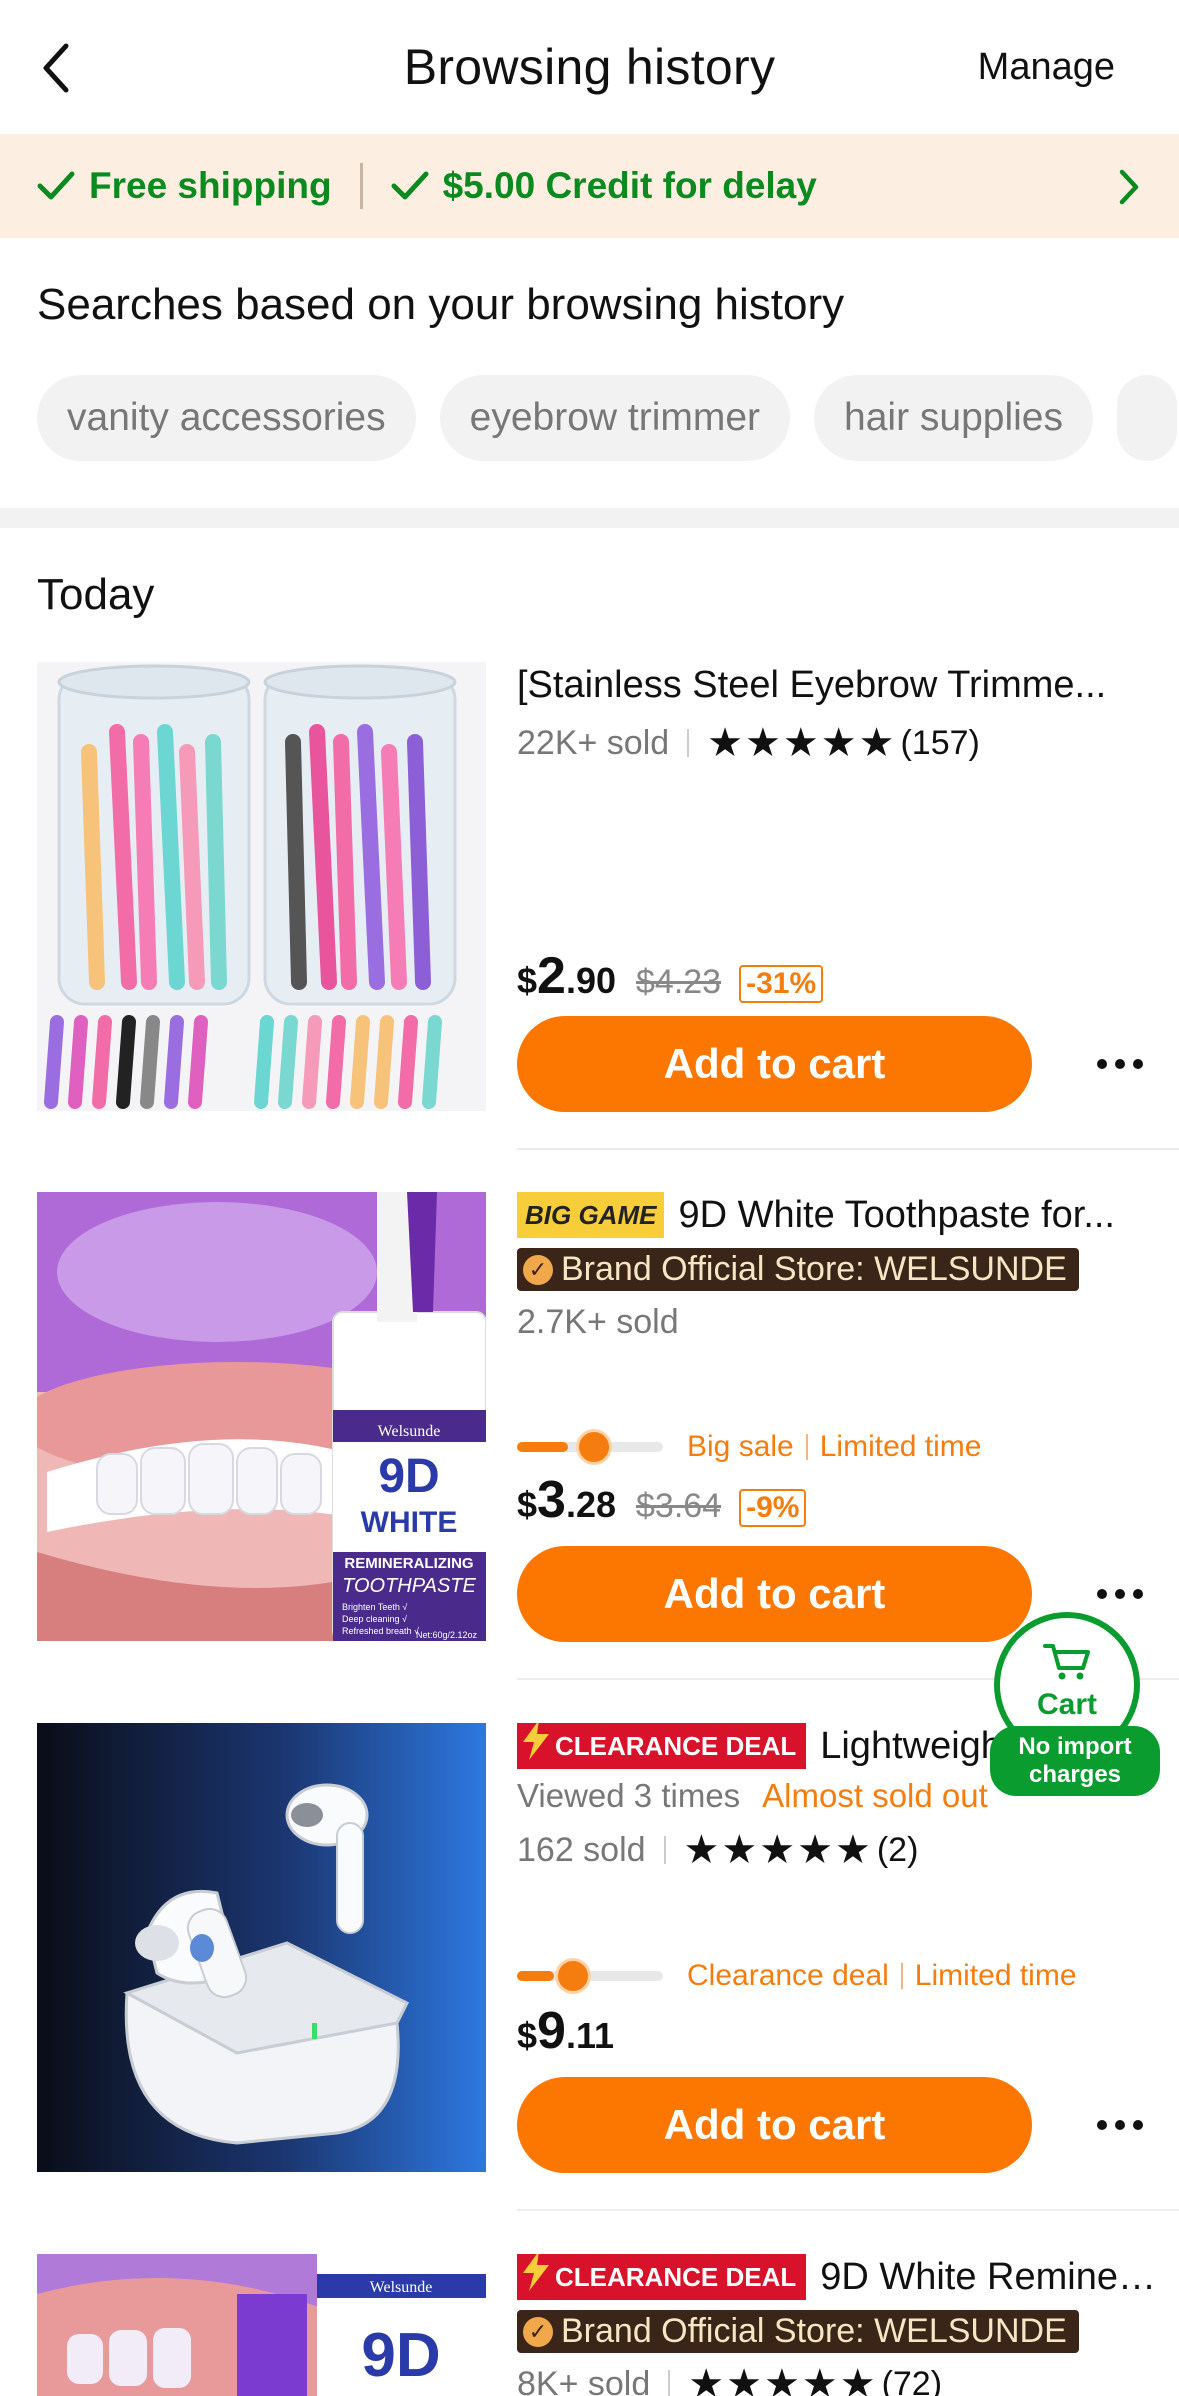 This screenshot has width=1179, height=2396. I want to click on price-row: $ 9 .11, so click(575, 2031).